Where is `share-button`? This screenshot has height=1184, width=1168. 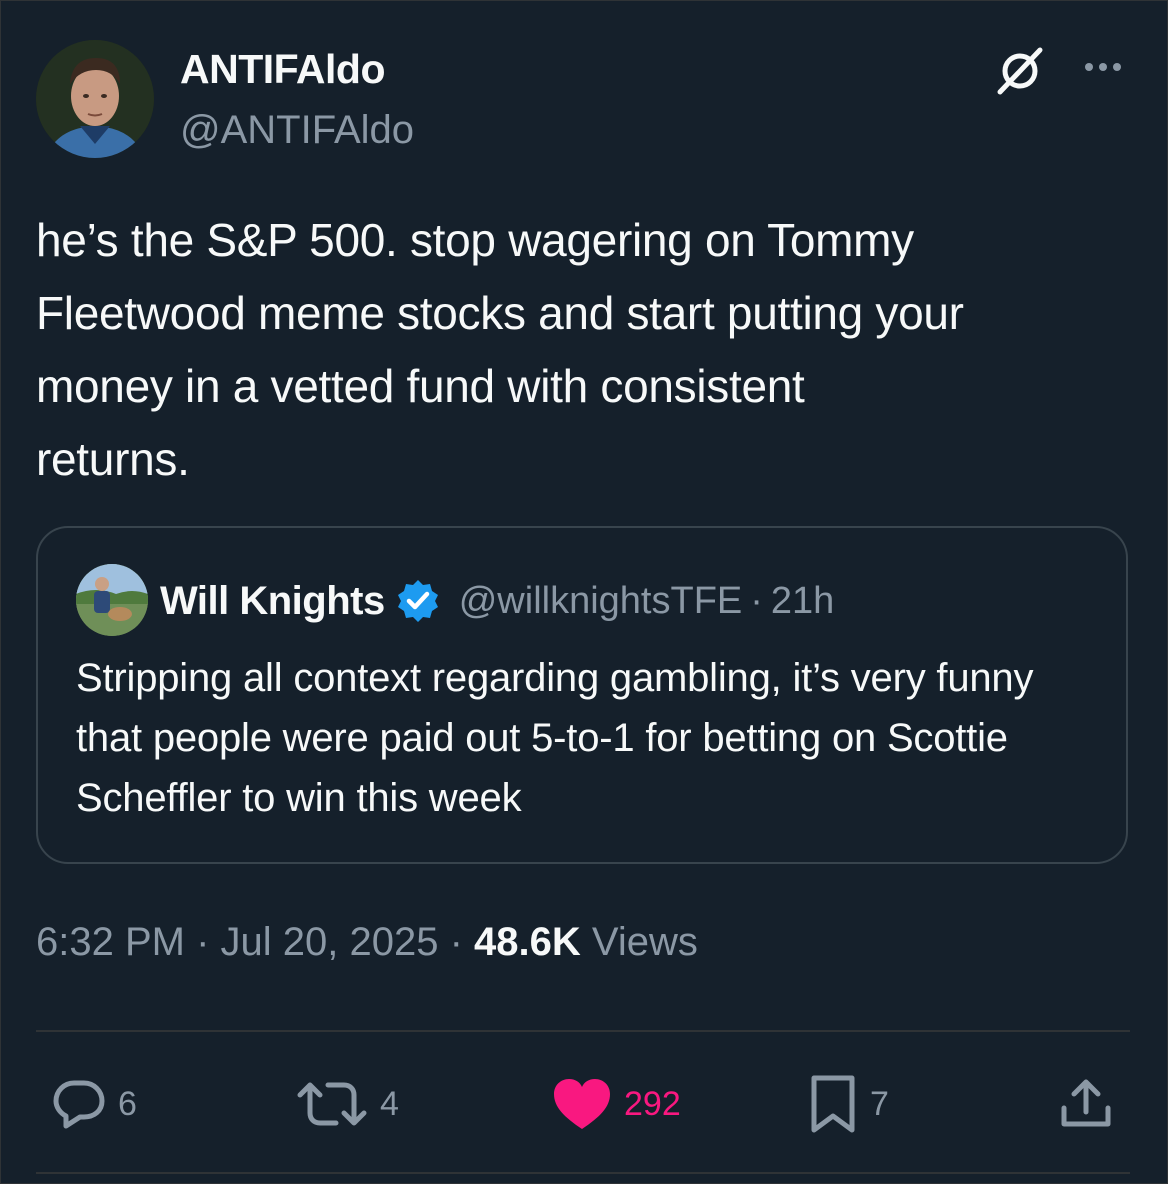 share-button is located at coordinates (1086, 1104).